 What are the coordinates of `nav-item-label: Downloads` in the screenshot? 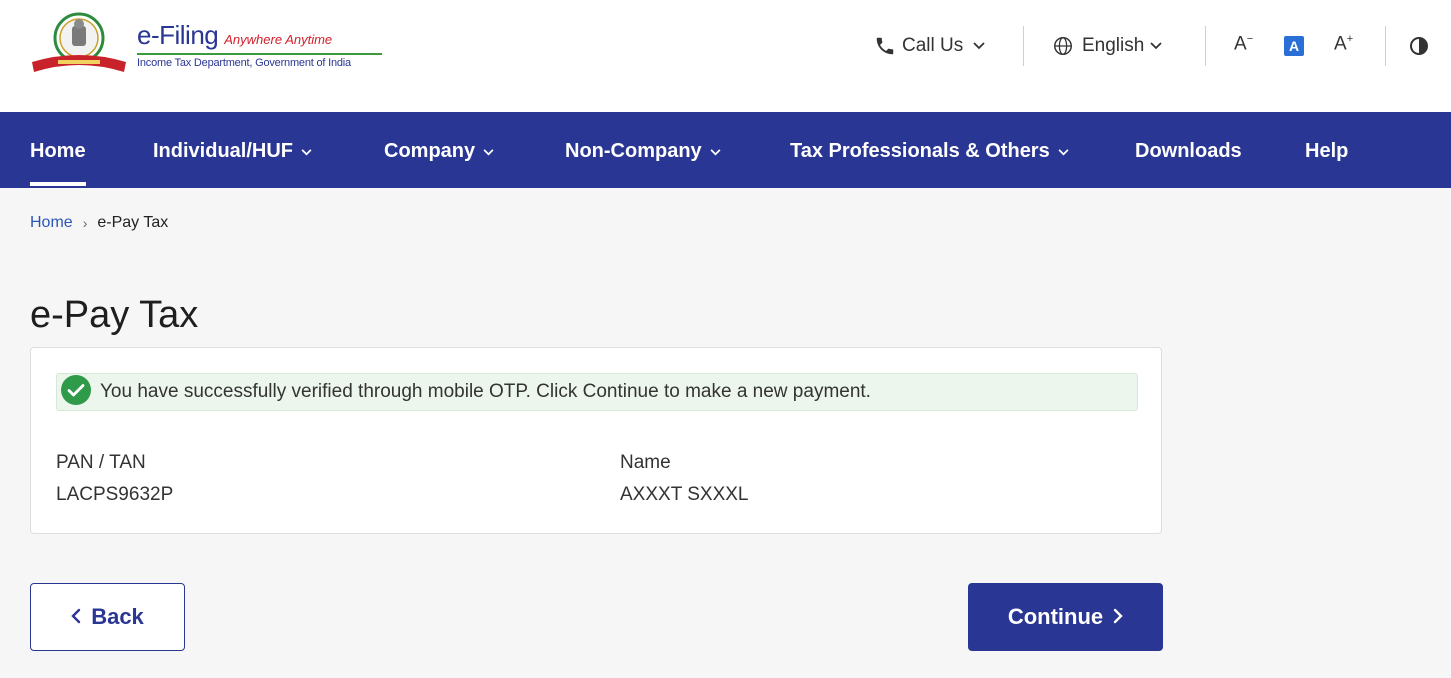 It's located at (1188, 151).